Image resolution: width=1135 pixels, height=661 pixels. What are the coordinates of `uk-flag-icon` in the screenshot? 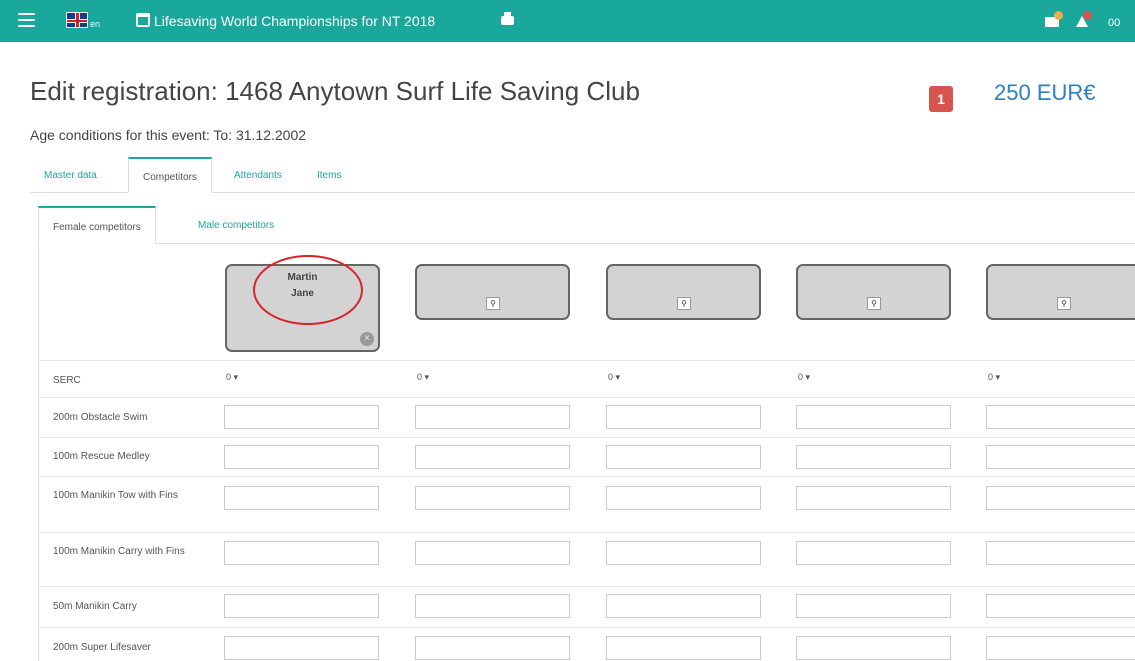 It's located at (77, 20).